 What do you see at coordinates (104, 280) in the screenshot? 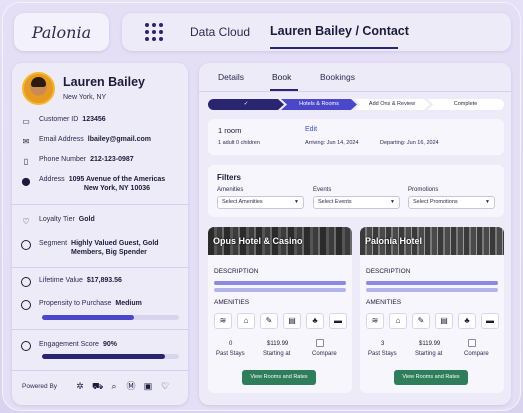
I see `ltv-value: $17,893.56` at bounding box center [104, 280].